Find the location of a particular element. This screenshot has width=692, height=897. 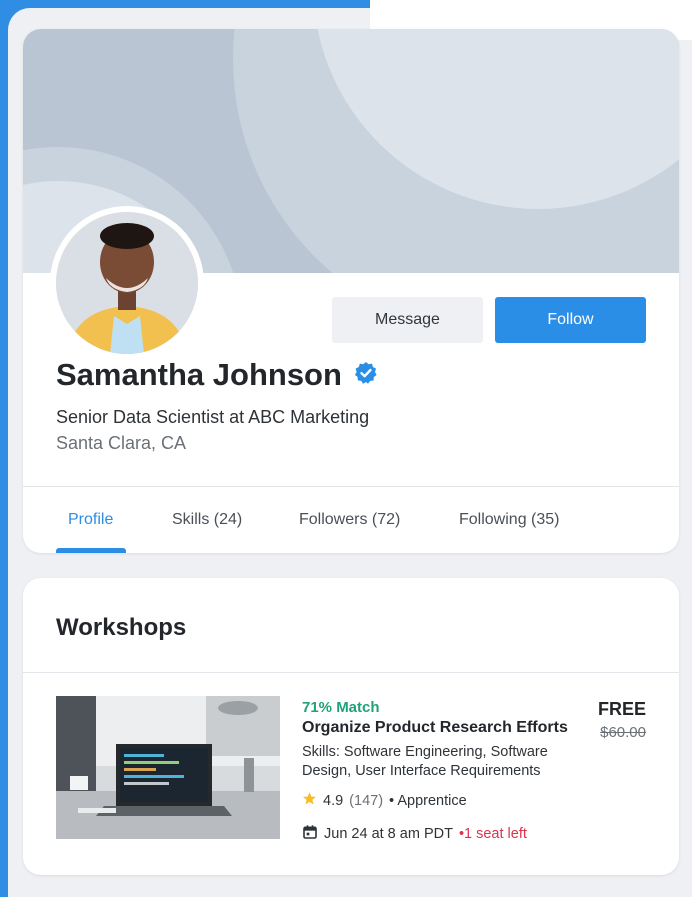

date-text: Jun 24 at 8 am PDT is located at coordinates (388, 834).